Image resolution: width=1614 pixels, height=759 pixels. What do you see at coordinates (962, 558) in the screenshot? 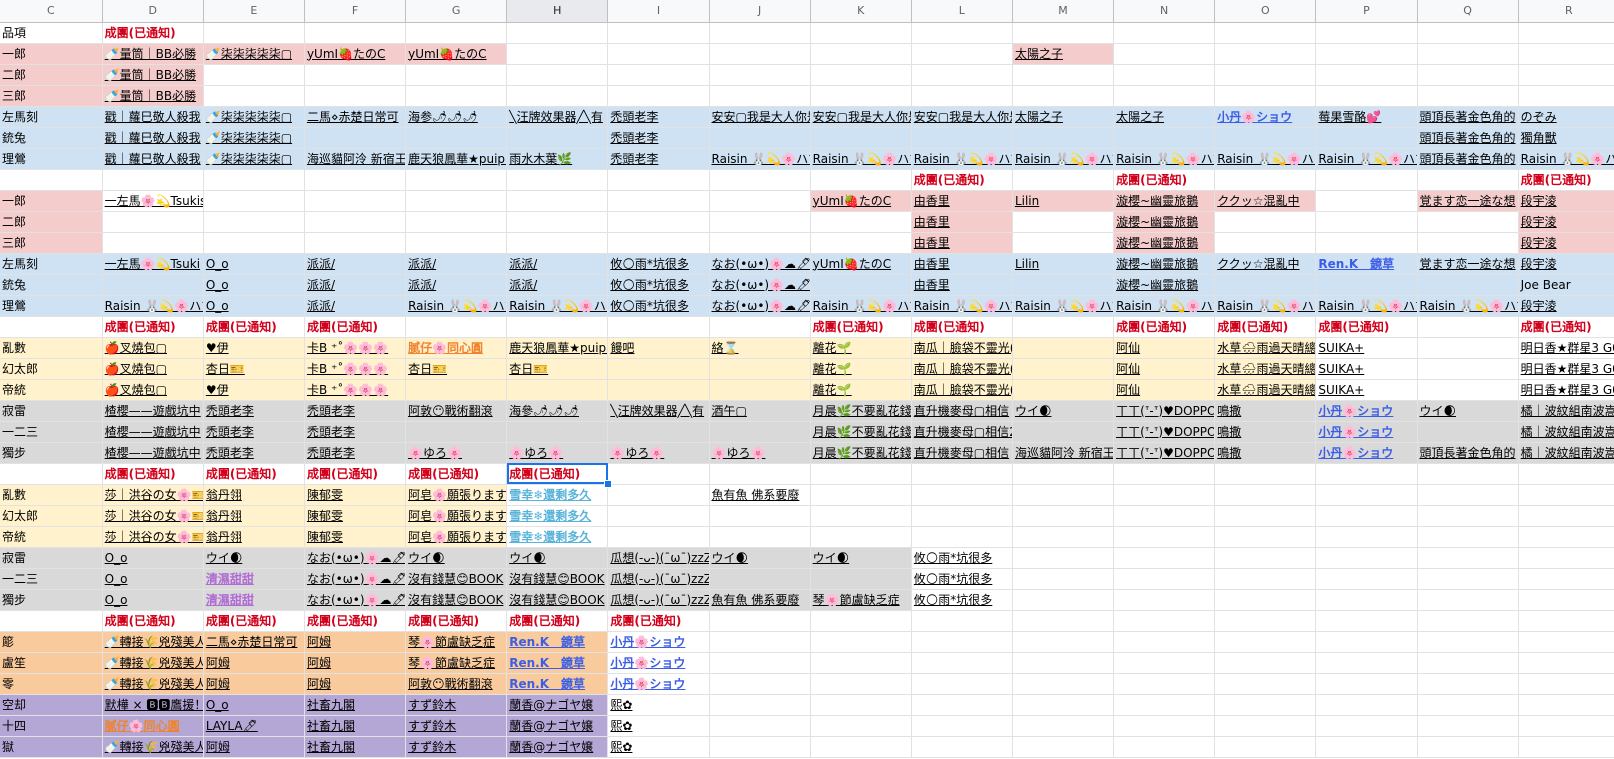
I see `sheet-cell: 攸🌕雨*坑很多` at bounding box center [962, 558].